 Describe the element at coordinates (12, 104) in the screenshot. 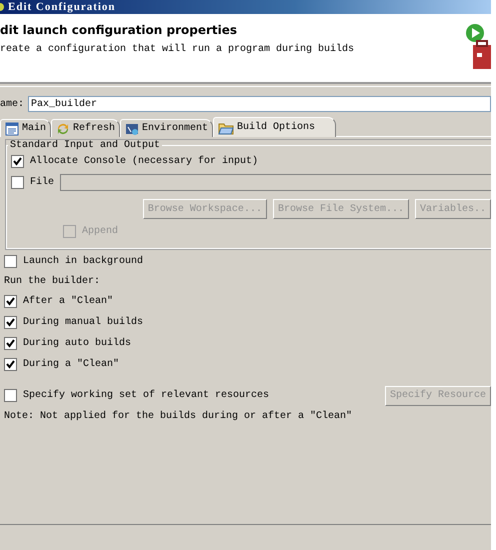

I see `name-label: ame:` at that location.